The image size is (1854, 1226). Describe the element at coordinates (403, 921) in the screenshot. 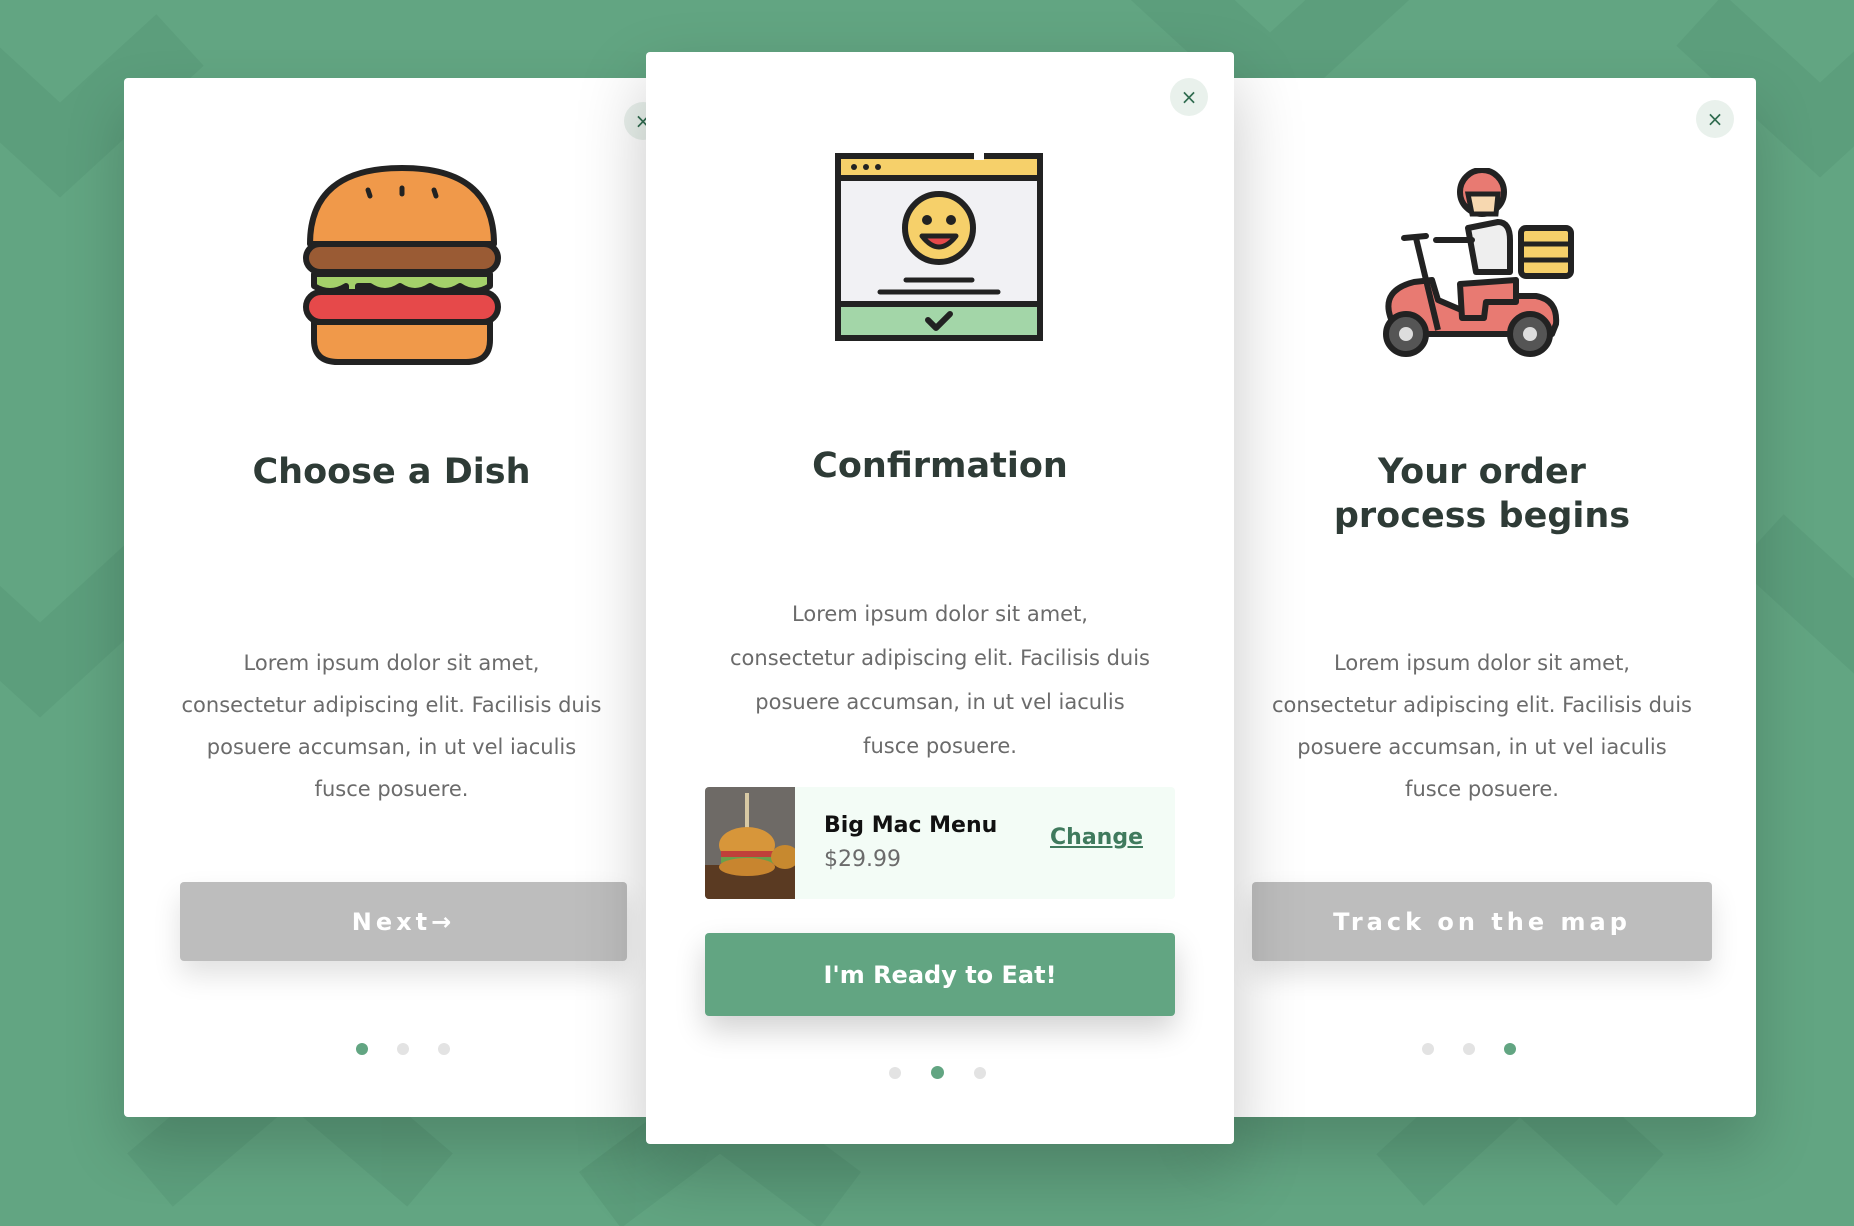

I see `next-button: Next→` at that location.